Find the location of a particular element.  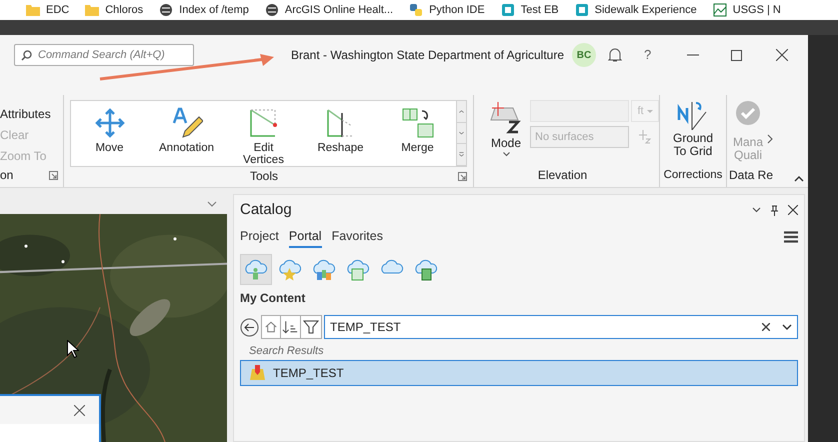

back-icon is located at coordinates (249, 327).